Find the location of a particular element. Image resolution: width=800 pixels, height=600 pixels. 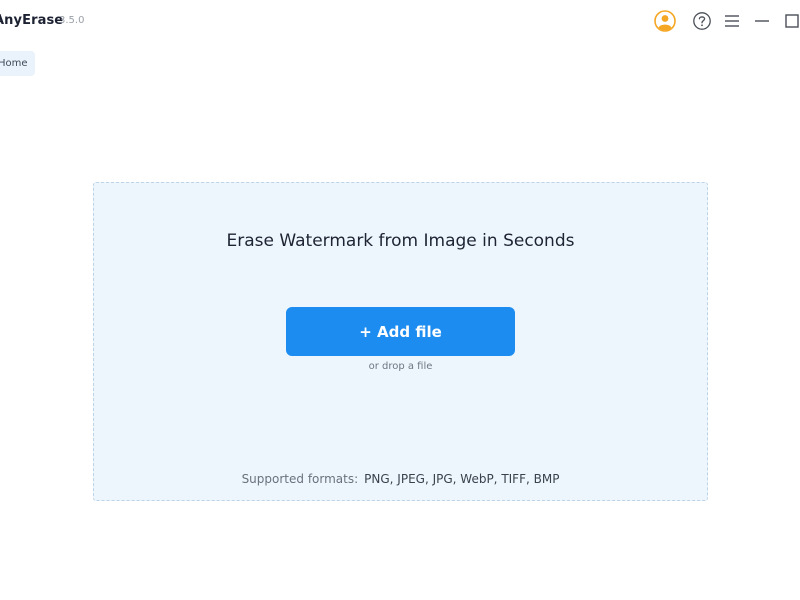

app-version: 3.5.0 is located at coordinates (72, 20).